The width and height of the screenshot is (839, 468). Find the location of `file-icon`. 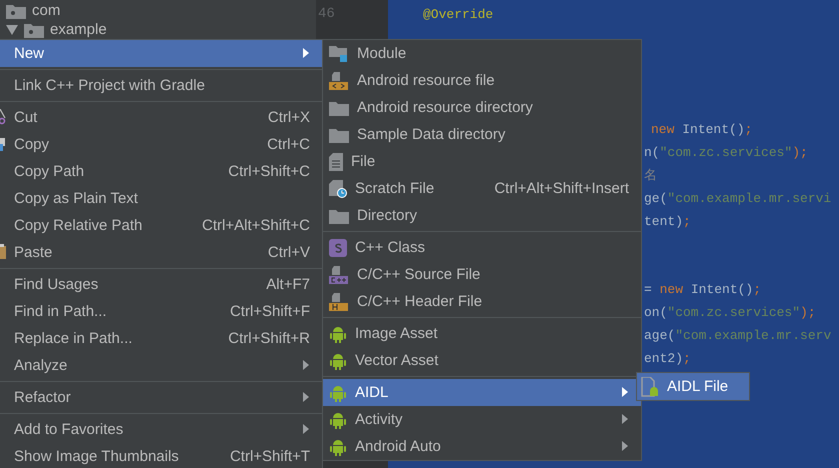

file-icon is located at coordinates (336, 161).